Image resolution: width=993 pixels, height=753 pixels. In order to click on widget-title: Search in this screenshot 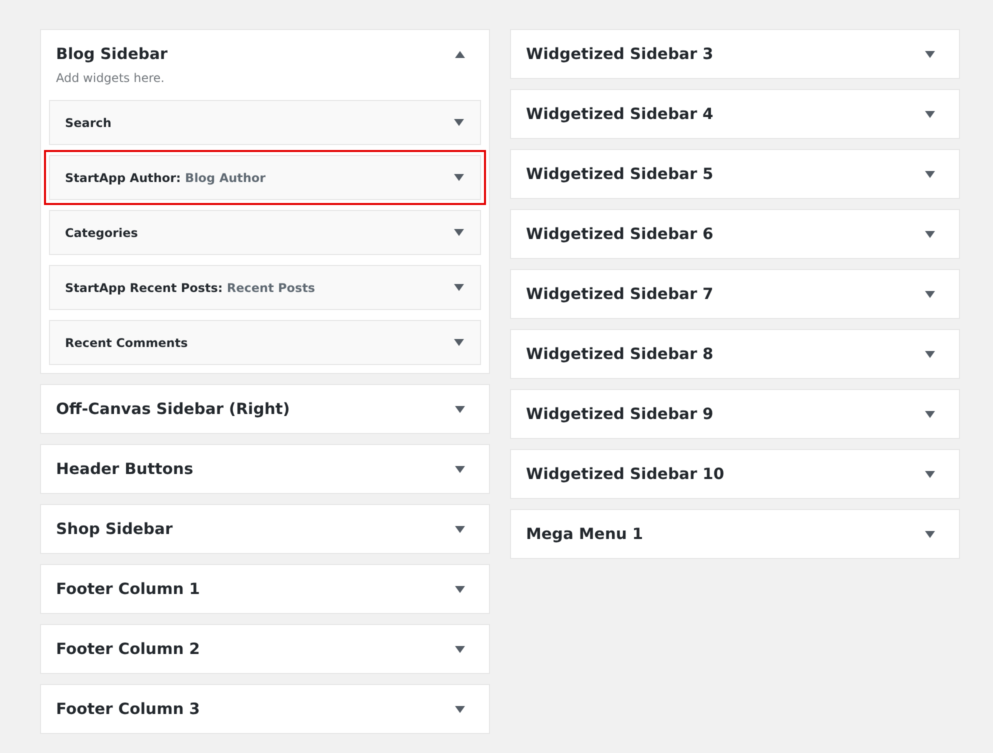, I will do `click(88, 123)`.